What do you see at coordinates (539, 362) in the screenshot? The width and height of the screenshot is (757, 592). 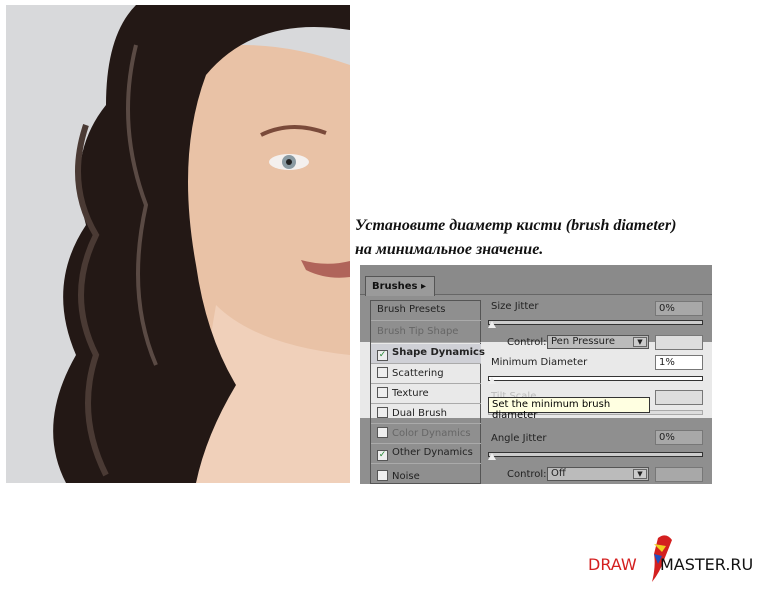 I see `min-diameter-label: Minimum Diameter` at bounding box center [539, 362].